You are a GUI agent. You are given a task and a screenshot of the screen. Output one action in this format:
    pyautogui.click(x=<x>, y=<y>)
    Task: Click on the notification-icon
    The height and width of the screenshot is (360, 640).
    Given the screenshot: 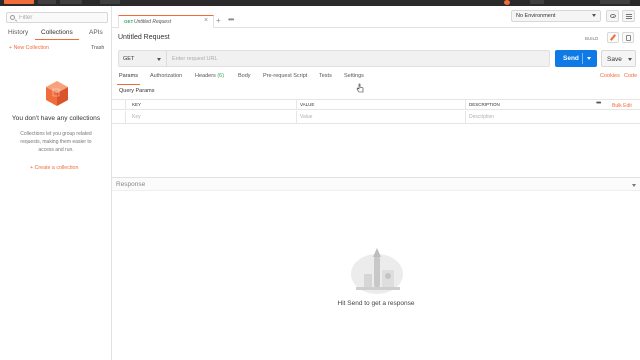 What is the action you would take?
    pyautogui.click(x=507, y=2)
    